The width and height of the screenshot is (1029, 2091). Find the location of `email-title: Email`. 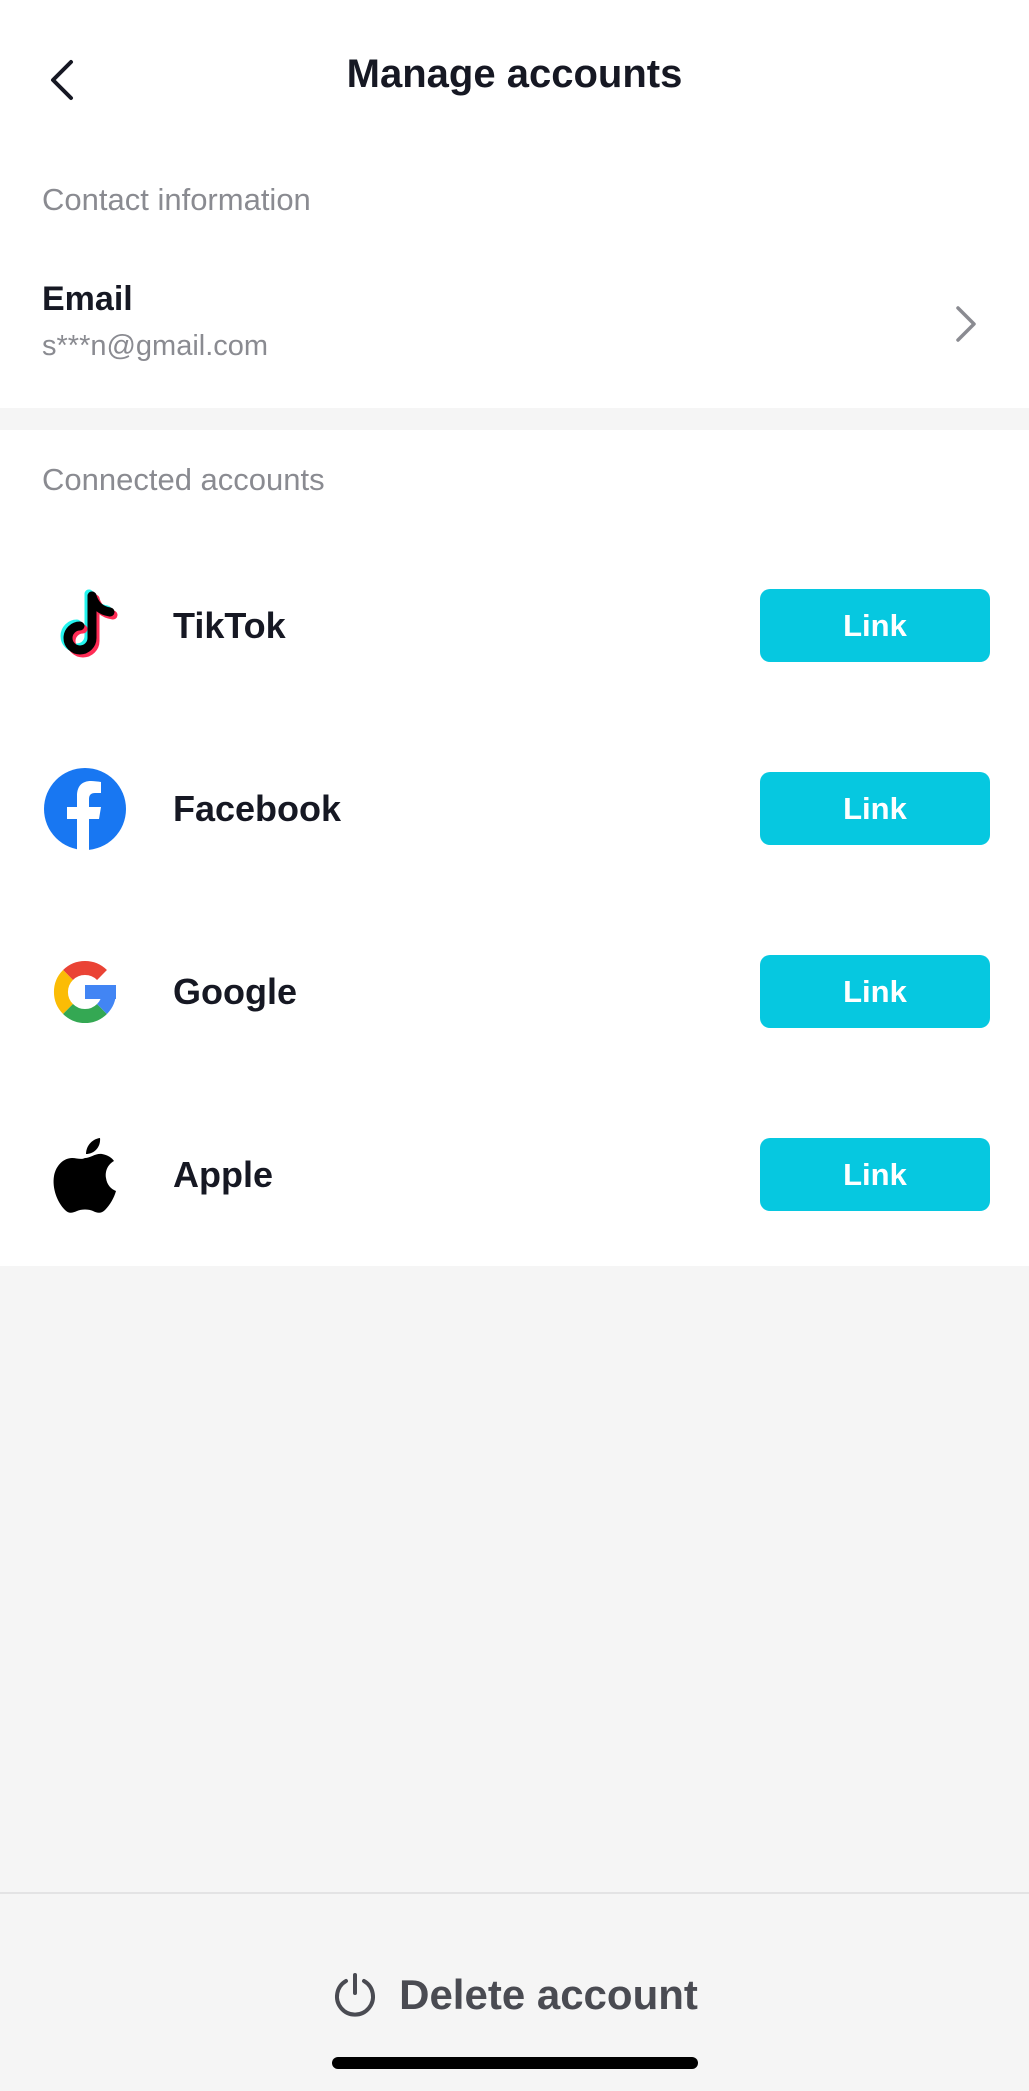

email-title: Email is located at coordinates (87, 299).